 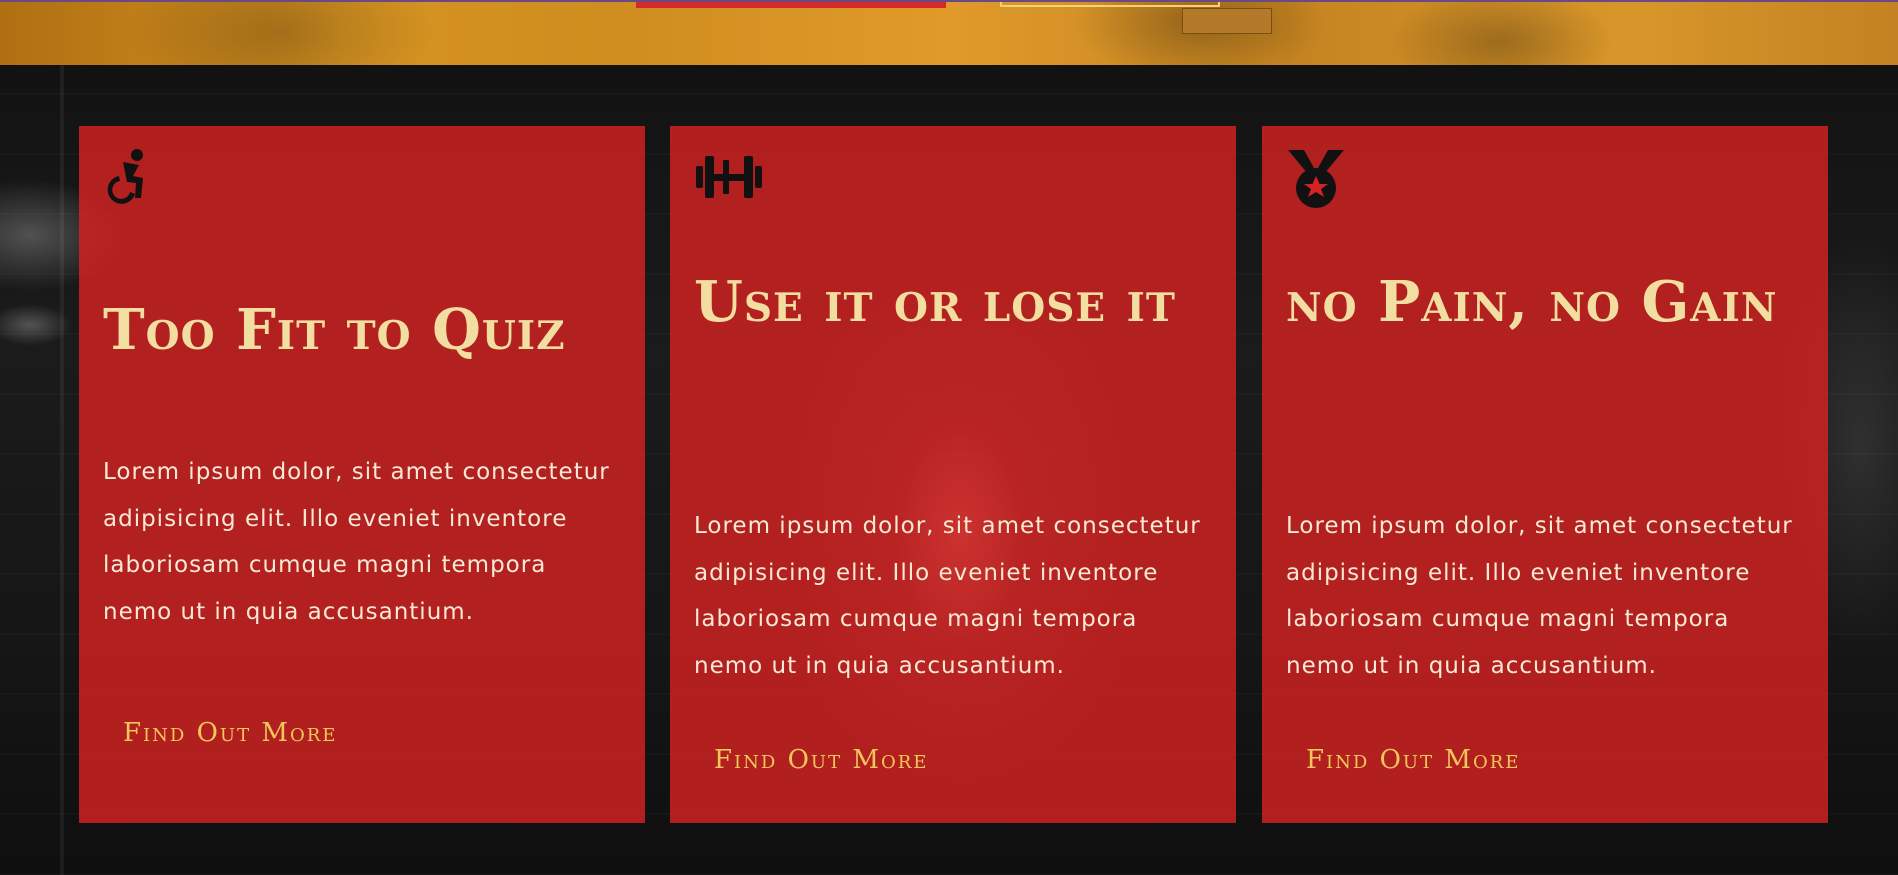 I want to click on hero-image-bottom-edge, so click(x=949, y=32).